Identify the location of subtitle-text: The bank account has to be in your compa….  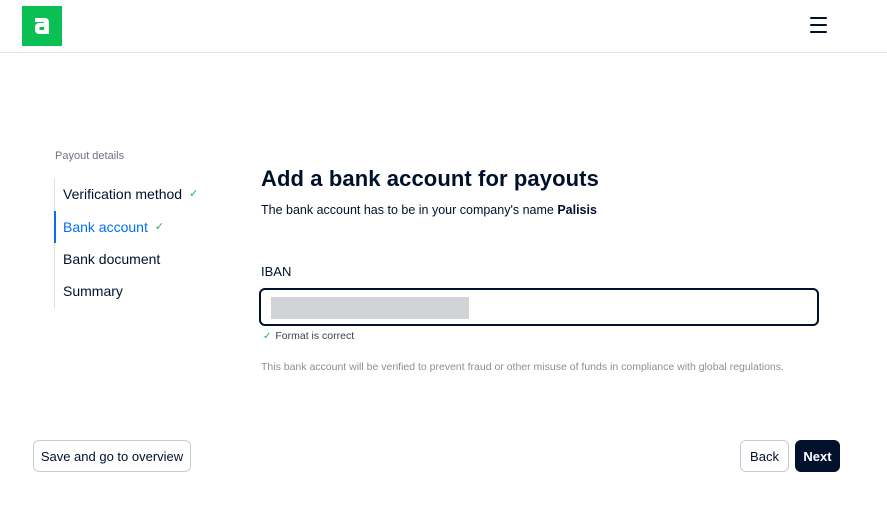
(409, 210).